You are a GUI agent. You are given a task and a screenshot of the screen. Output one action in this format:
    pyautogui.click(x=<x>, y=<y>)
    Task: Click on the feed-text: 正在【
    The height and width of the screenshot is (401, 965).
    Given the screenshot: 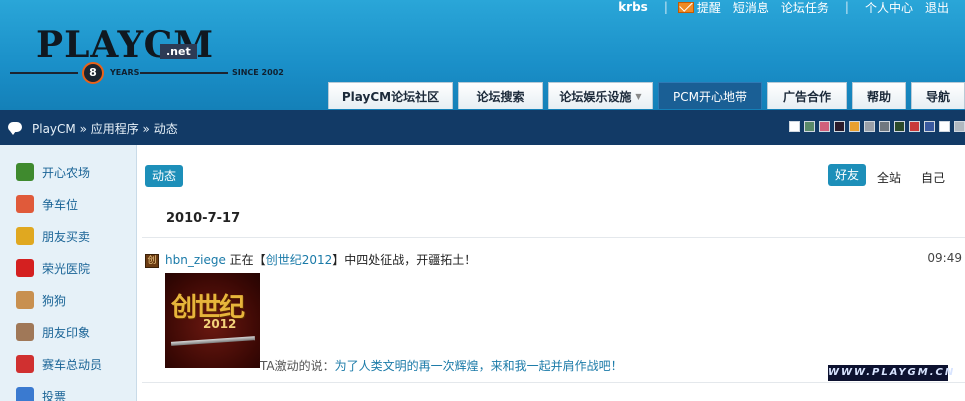 What is the action you would take?
    pyautogui.click(x=247, y=260)
    